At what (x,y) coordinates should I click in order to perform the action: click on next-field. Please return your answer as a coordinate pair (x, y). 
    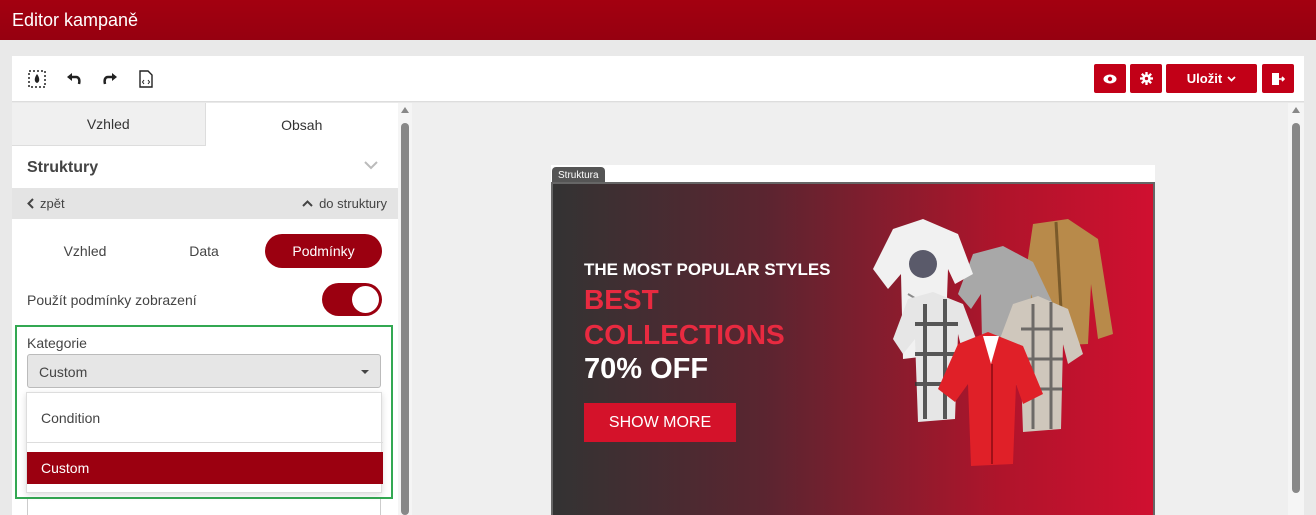
    Looking at the image, I should click on (204, 506).